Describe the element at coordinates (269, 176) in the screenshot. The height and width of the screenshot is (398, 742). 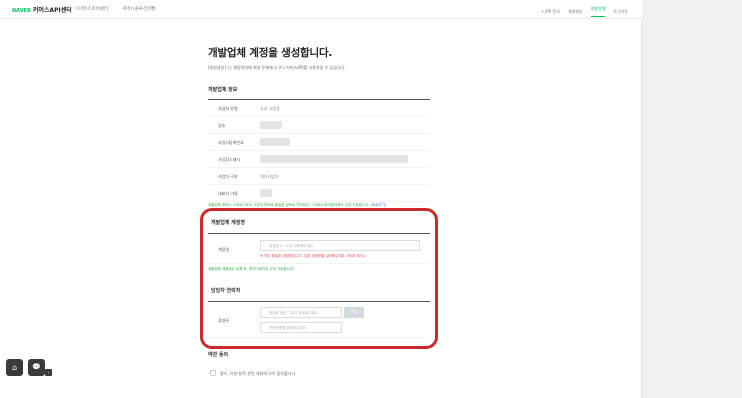
I see `row-value: 개인사업자` at that location.